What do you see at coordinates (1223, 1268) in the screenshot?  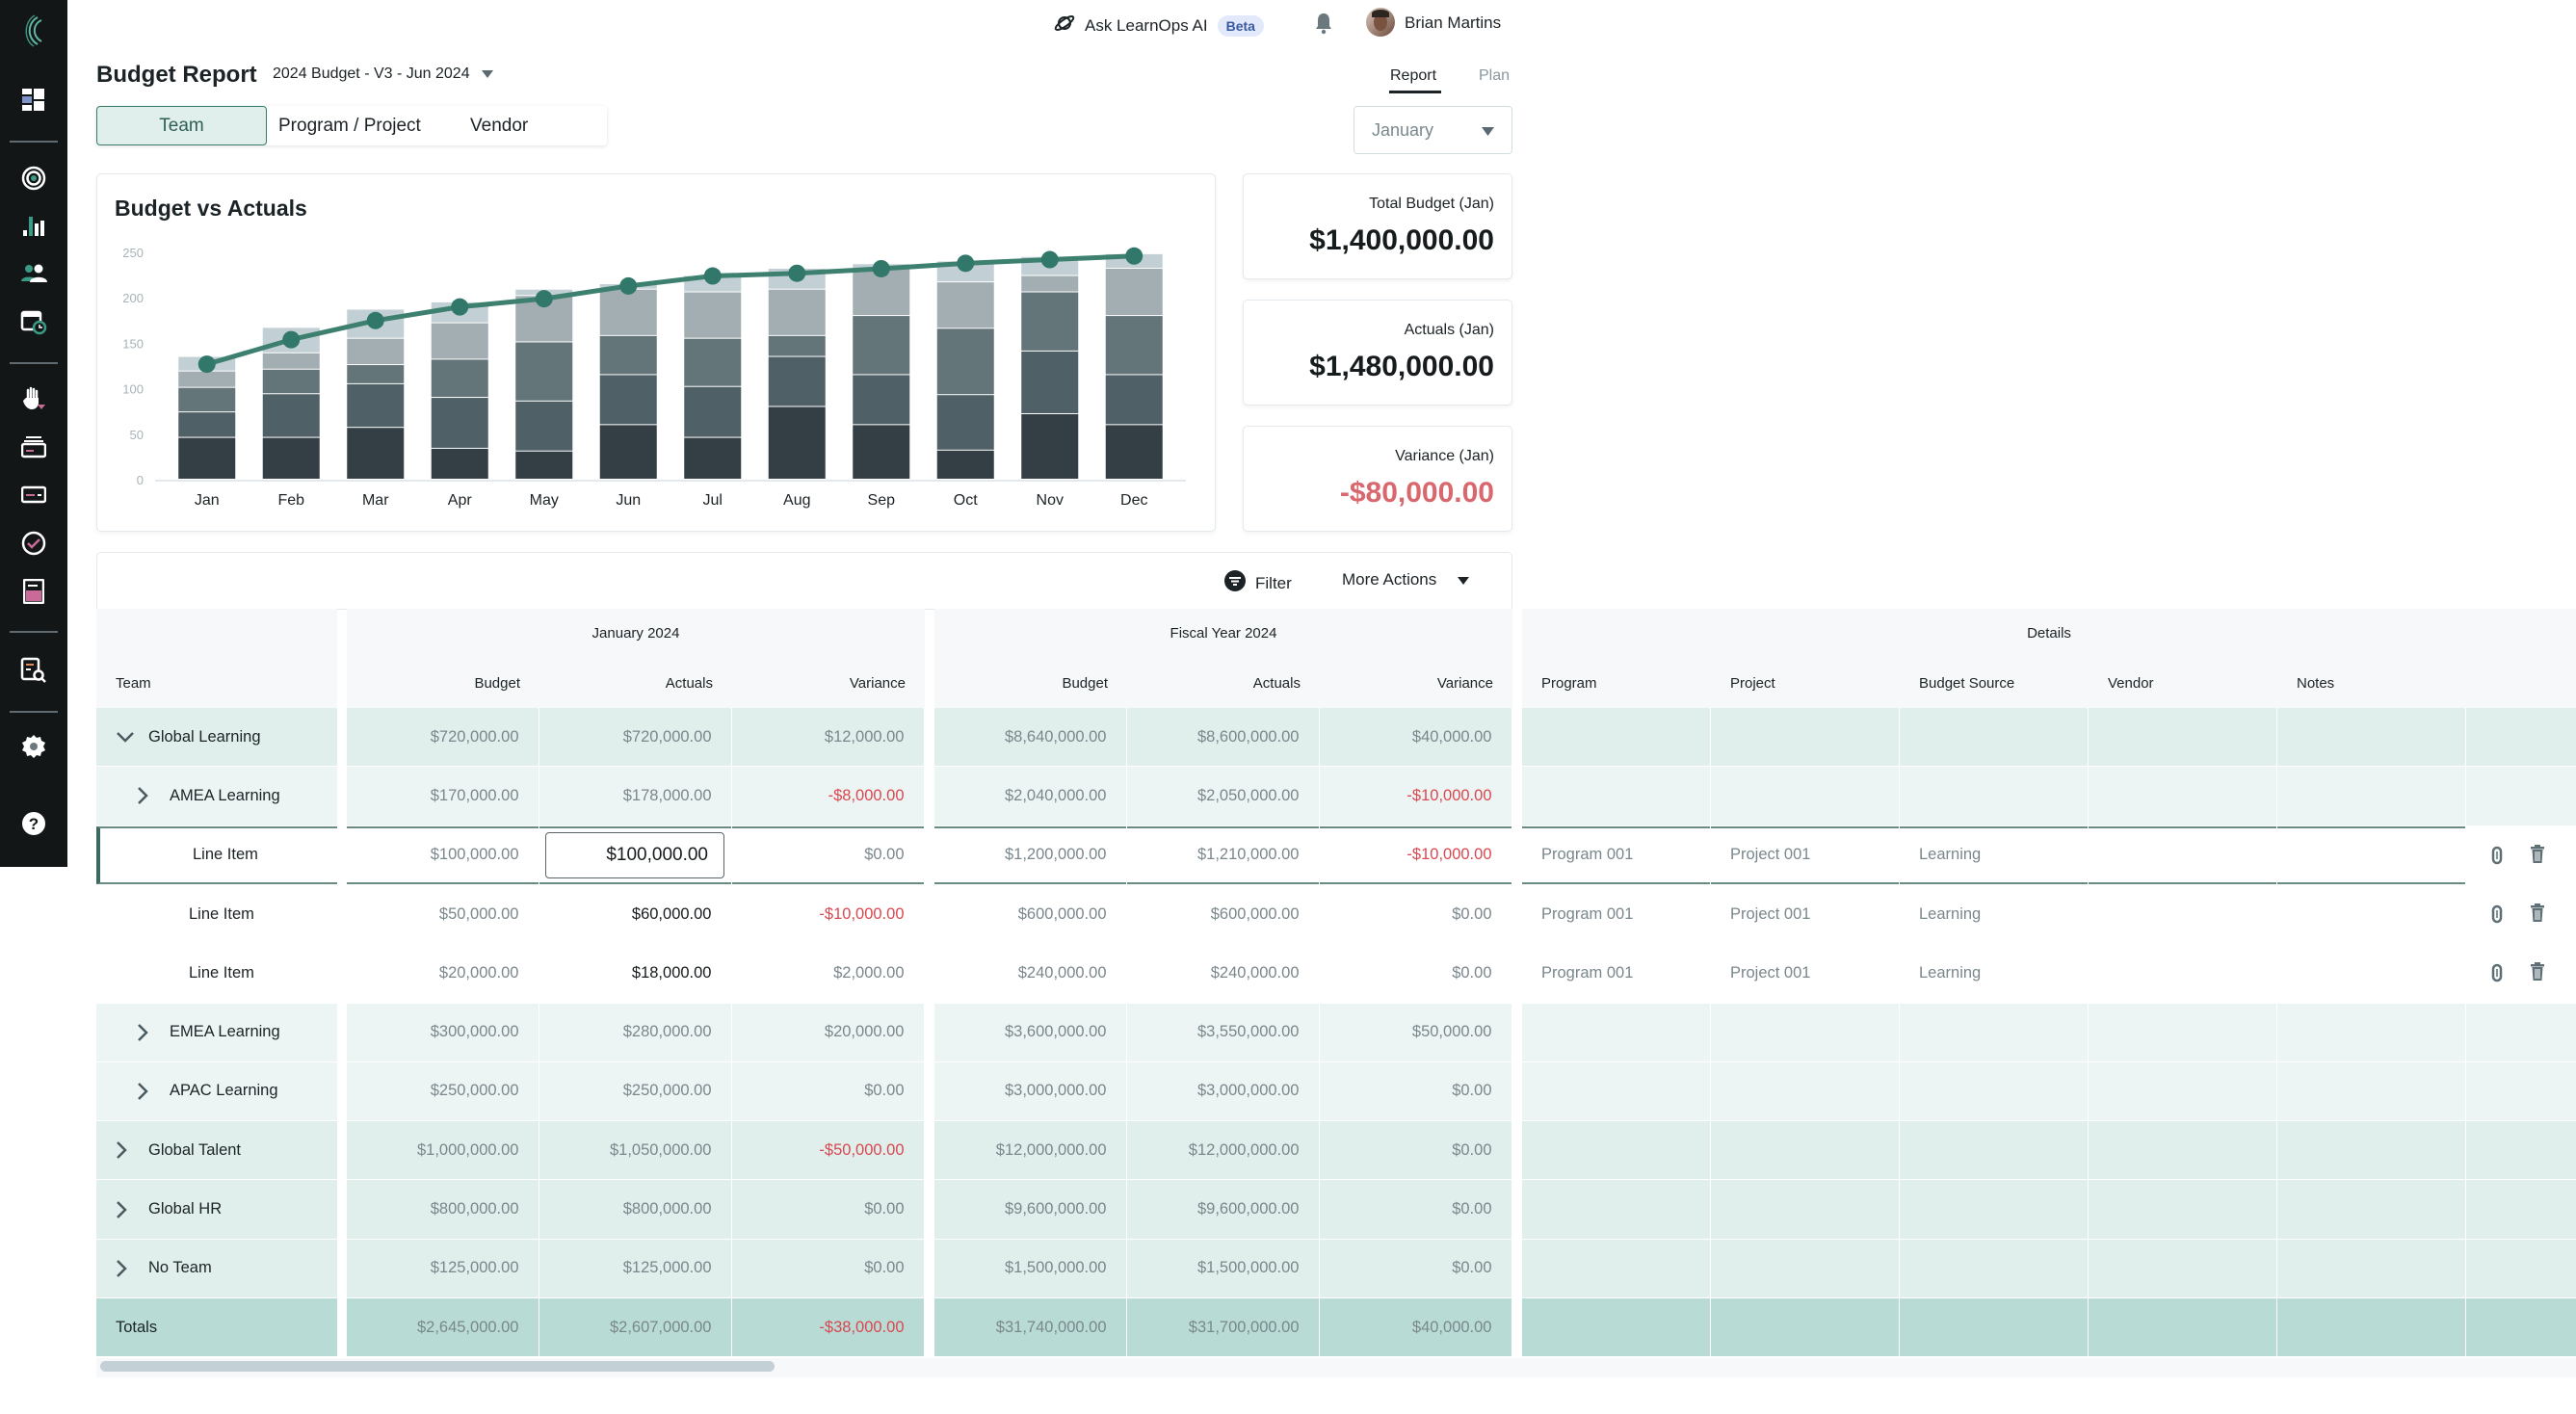 I see `fy-actuals-cell: $1,500,000.00` at bounding box center [1223, 1268].